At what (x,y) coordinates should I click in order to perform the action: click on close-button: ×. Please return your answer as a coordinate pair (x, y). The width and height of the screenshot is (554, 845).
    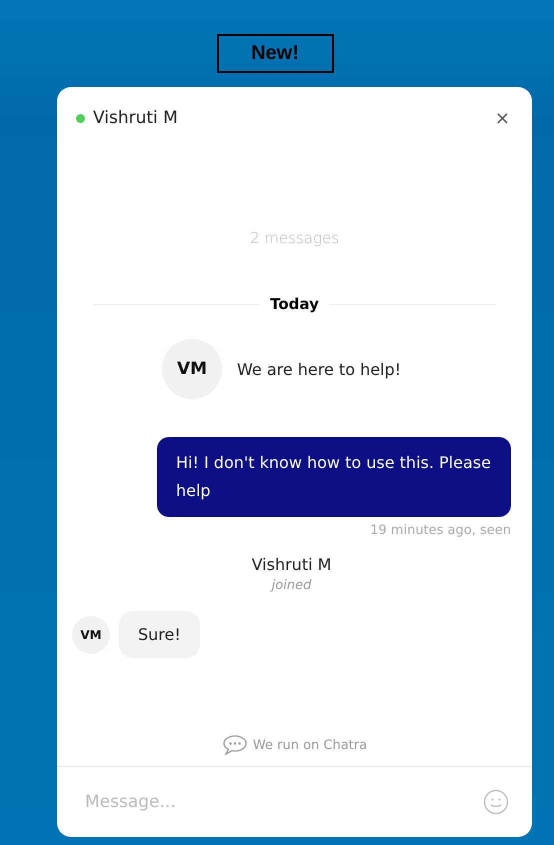
    Looking at the image, I should click on (502, 118).